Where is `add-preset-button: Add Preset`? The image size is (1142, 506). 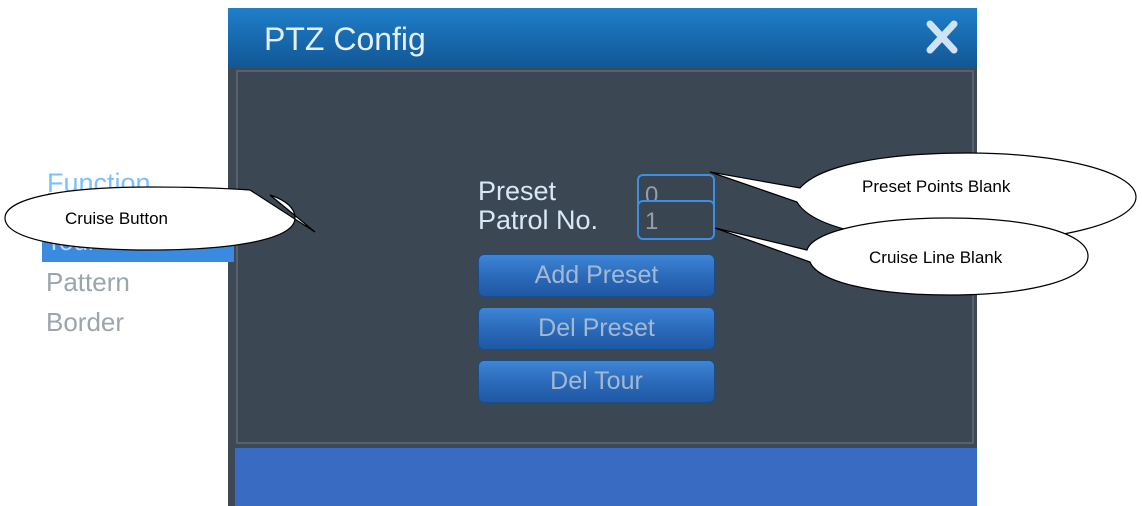
add-preset-button: Add Preset is located at coordinates (596, 275).